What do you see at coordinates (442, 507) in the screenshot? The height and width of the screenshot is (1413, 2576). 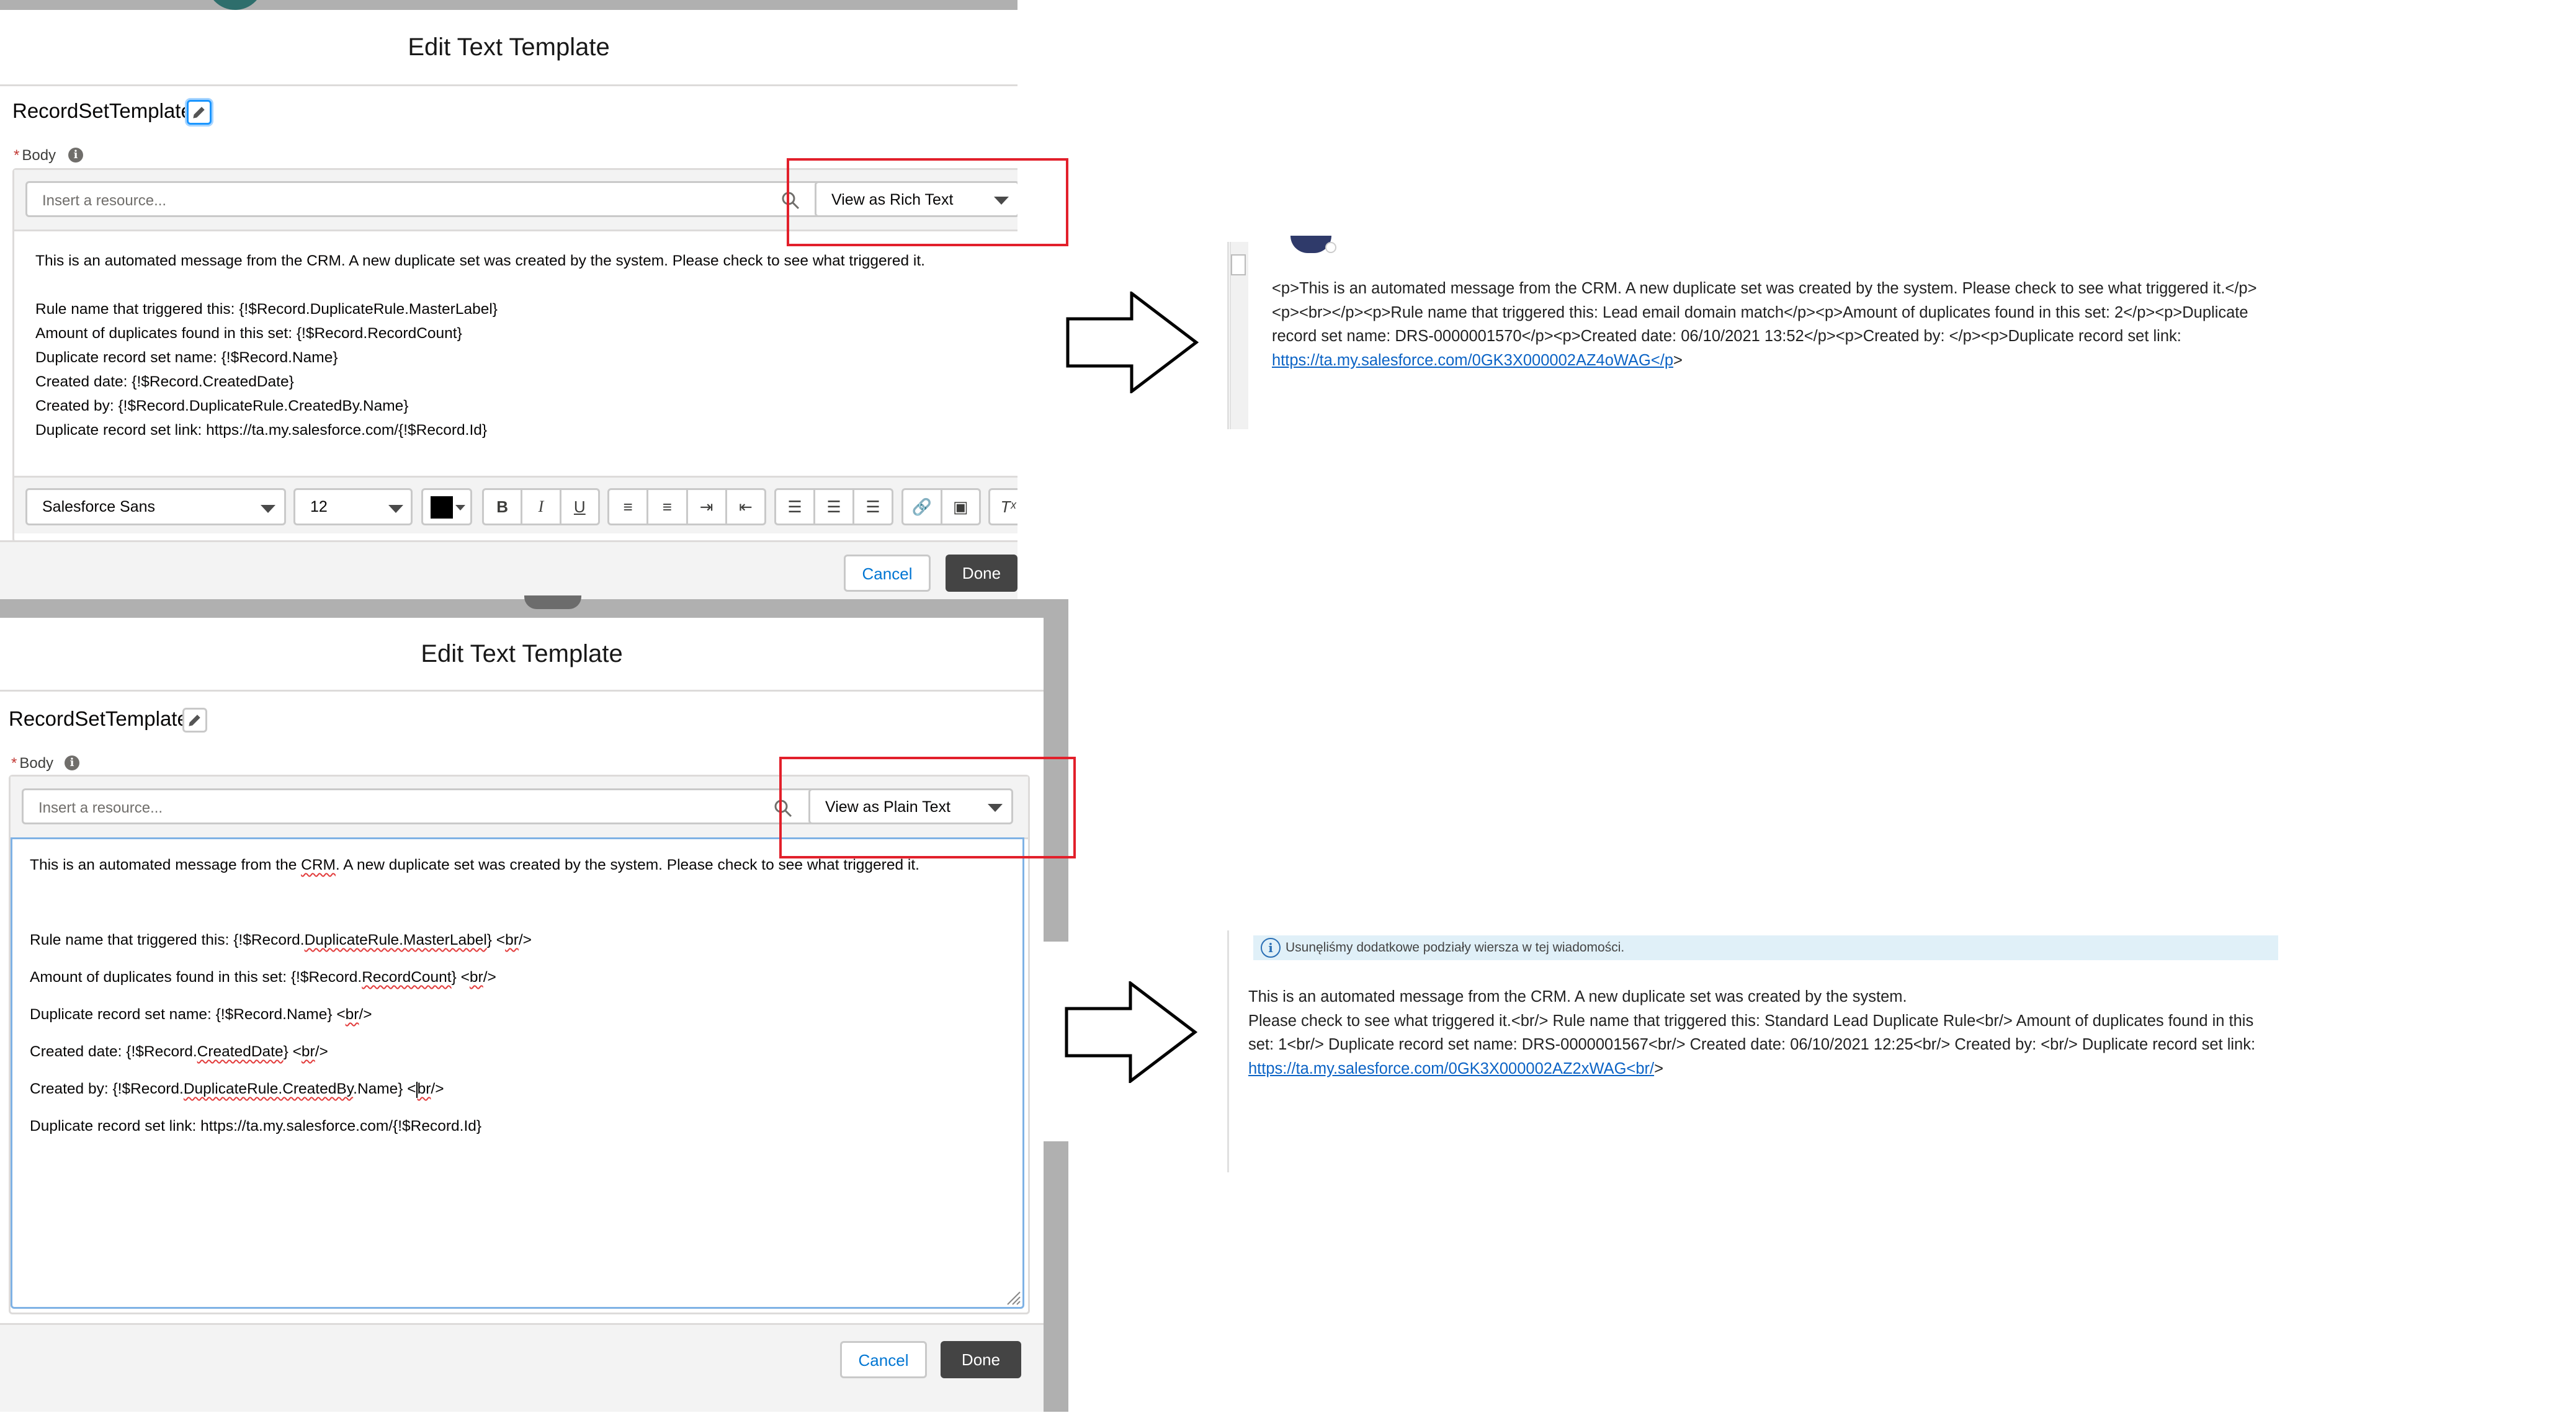 I see `color-swatch` at bounding box center [442, 507].